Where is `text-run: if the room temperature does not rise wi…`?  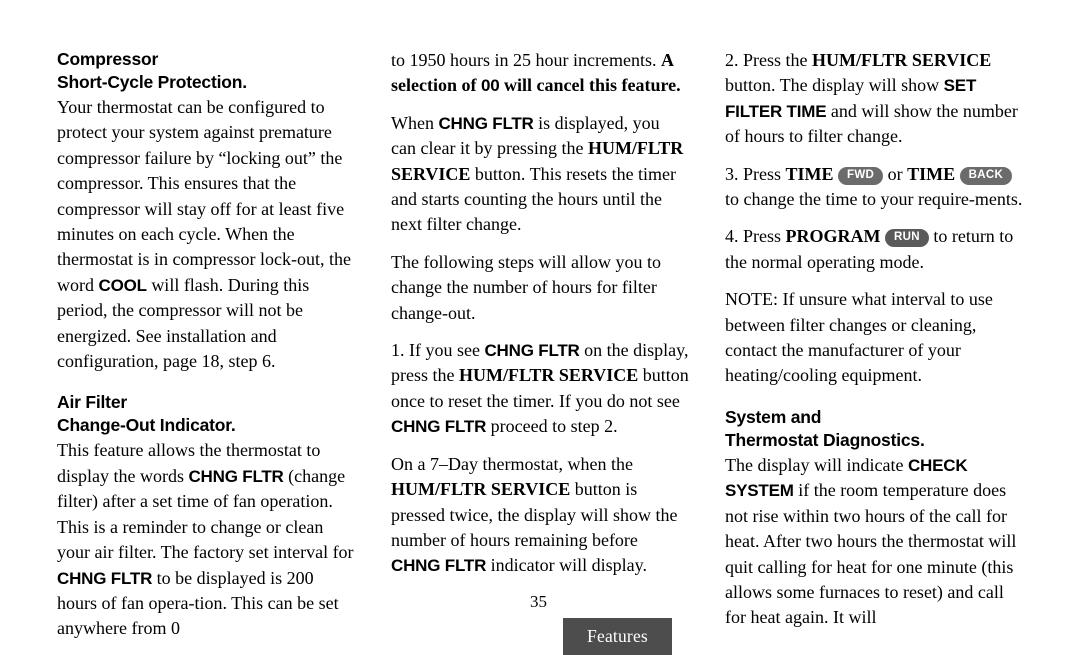
text-run: if the room temperature does not rise wi… is located at coordinates (871, 554).